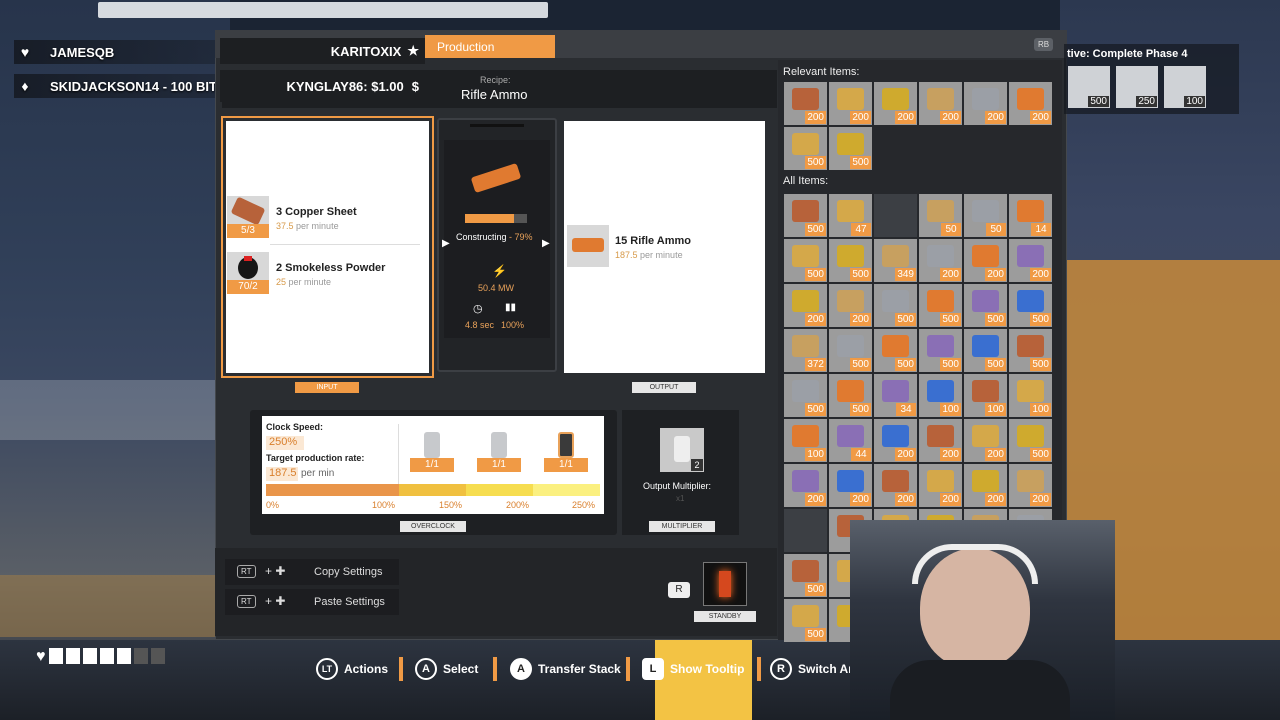 The width and height of the screenshot is (1280, 720). What do you see at coordinates (805, 350) in the screenshot?
I see `inventory-item-slot: 372` at bounding box center [805, 350].